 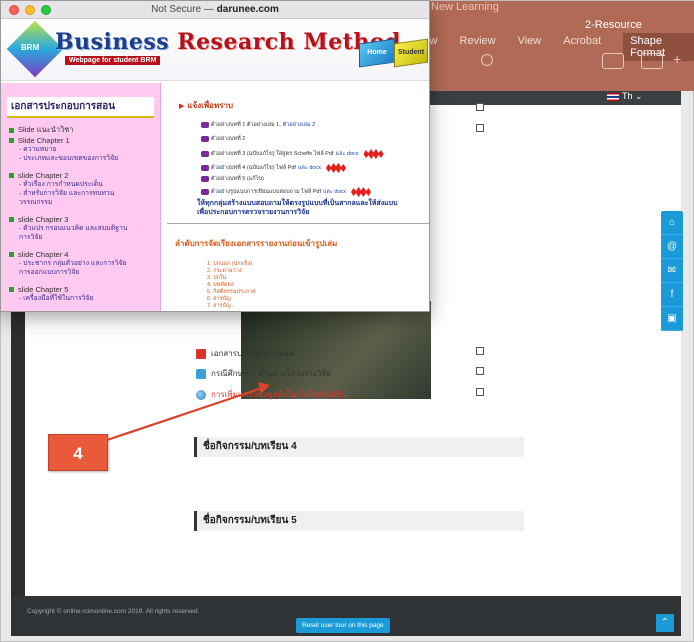 What do you see at coordinates (73, 263) in the screenshot?
I see `sidebar-subitem: - ประชากร กลุ่มตัวอย่าง และการวิจัย` at bounding box center [73, 263].